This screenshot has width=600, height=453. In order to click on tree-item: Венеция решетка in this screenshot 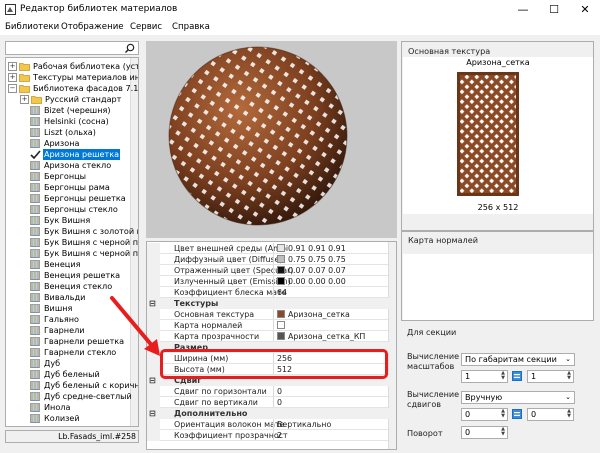, I will do `click(68, 275)`.